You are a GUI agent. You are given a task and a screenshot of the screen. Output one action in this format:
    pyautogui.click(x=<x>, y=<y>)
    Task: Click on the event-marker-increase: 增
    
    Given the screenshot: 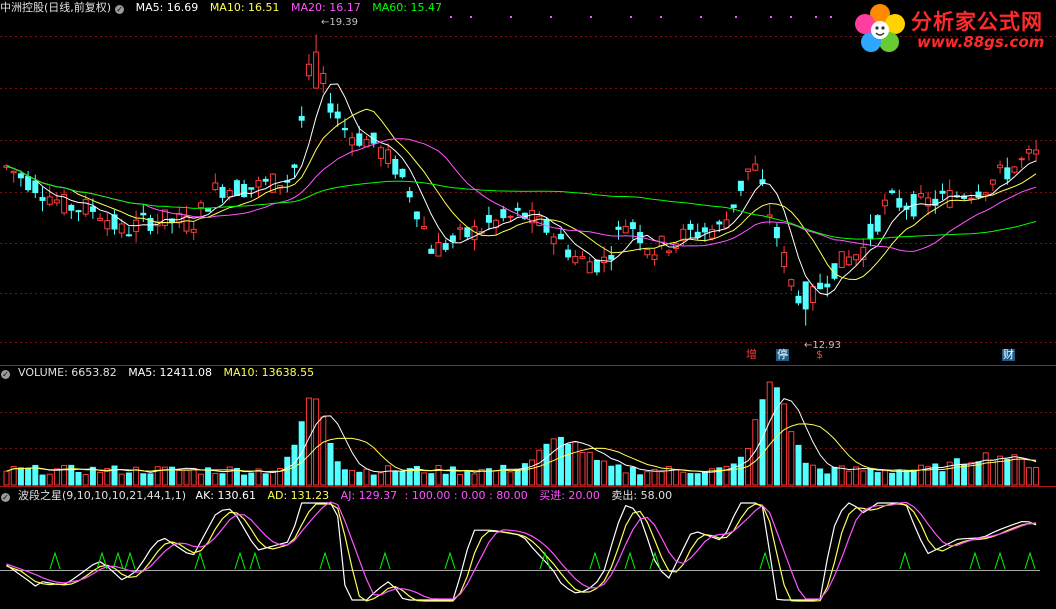 What is the action you would take?
    pyautogui.click(x=751, y=355)
    